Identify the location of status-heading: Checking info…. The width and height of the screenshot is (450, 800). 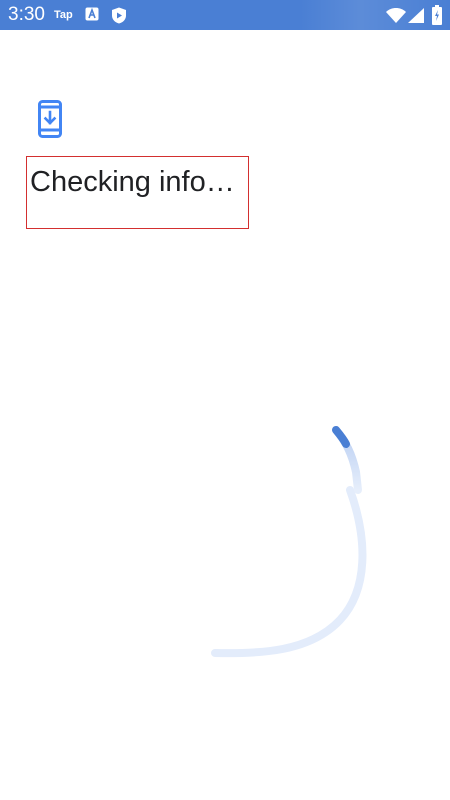
(132, 182).